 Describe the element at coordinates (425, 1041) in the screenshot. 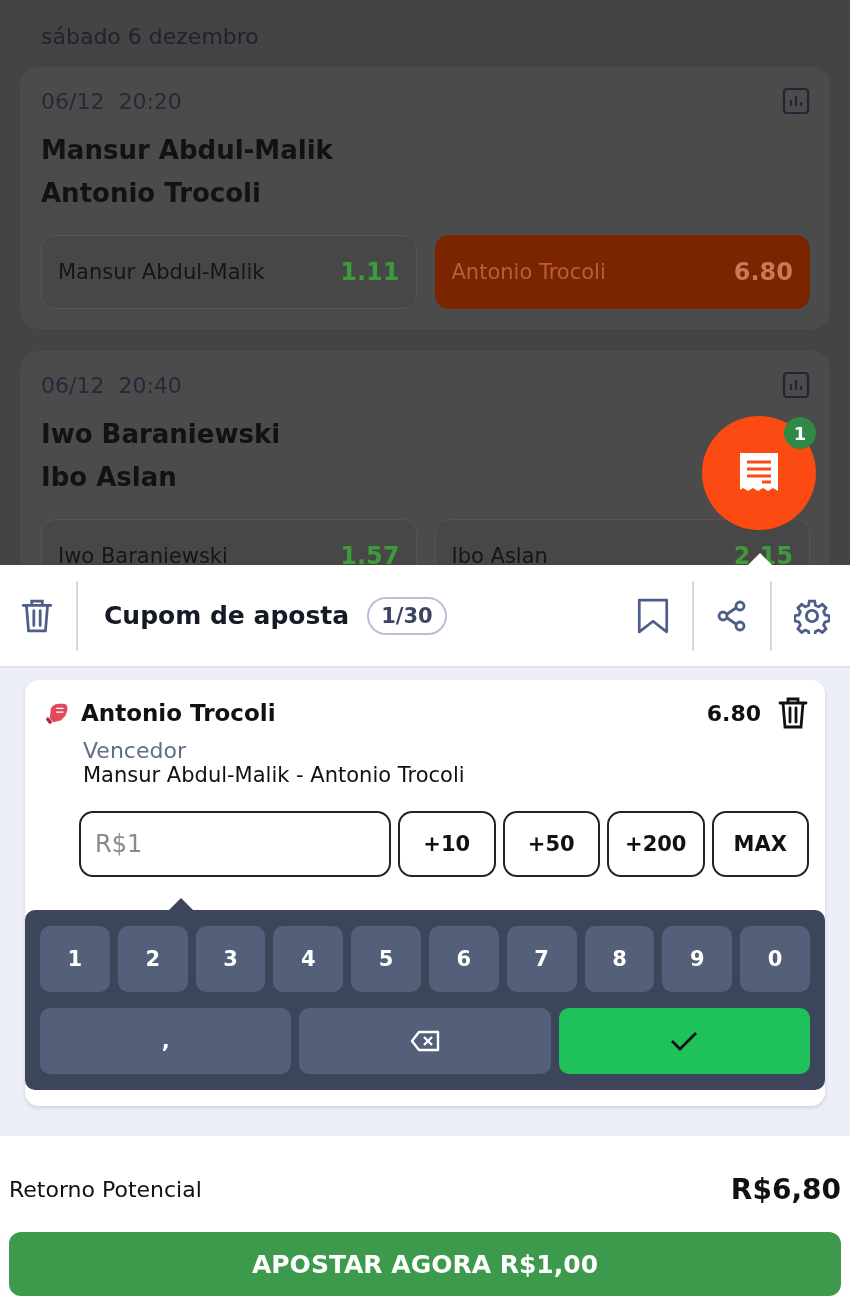

I see `backspace-icon` at that location.